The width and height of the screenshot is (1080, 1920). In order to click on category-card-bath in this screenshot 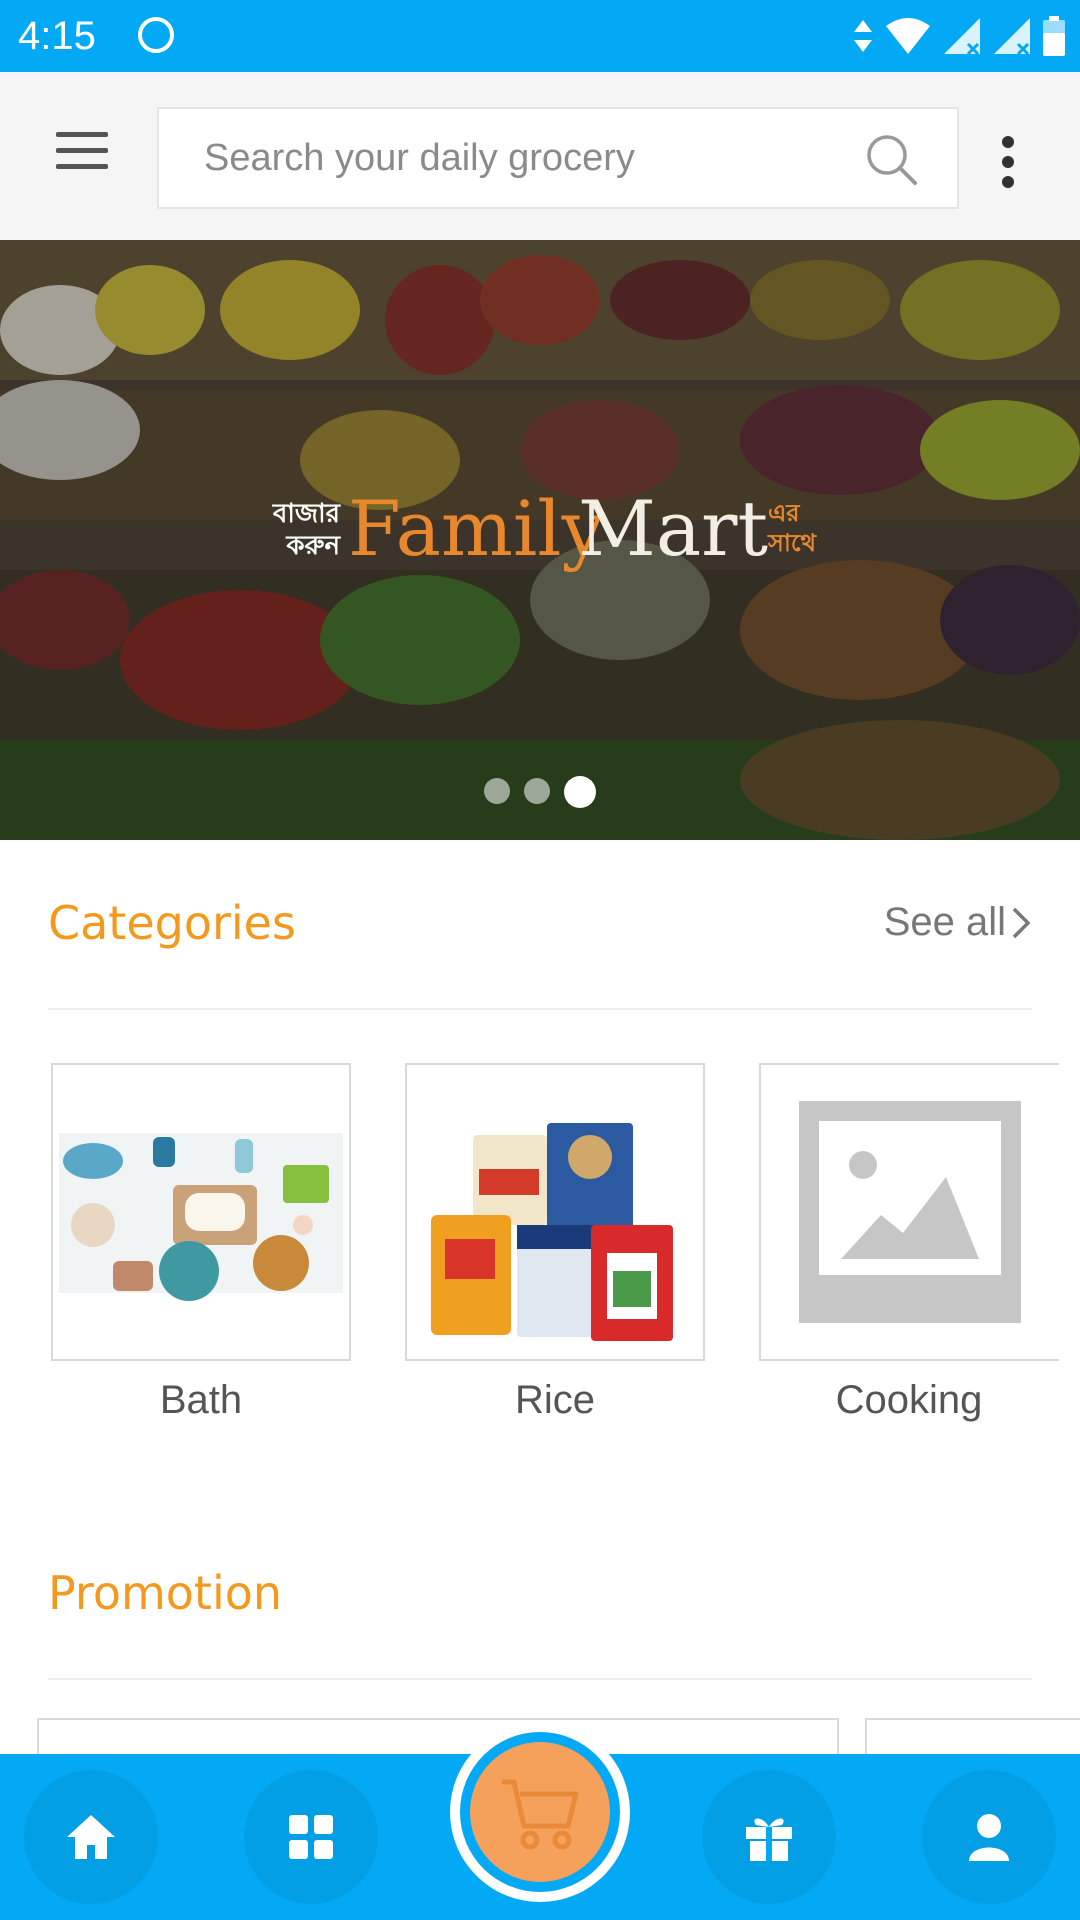, I will do `click(201, 1212)`.